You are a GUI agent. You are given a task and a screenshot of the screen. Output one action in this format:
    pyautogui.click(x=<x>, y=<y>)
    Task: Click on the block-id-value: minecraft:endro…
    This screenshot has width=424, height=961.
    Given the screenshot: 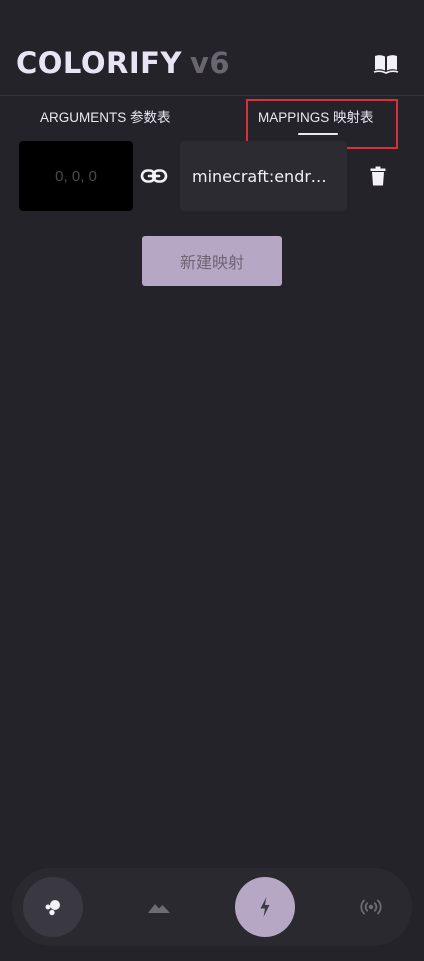 What is the action you would take?
    pyautogui.click(x=263, y=176)
    